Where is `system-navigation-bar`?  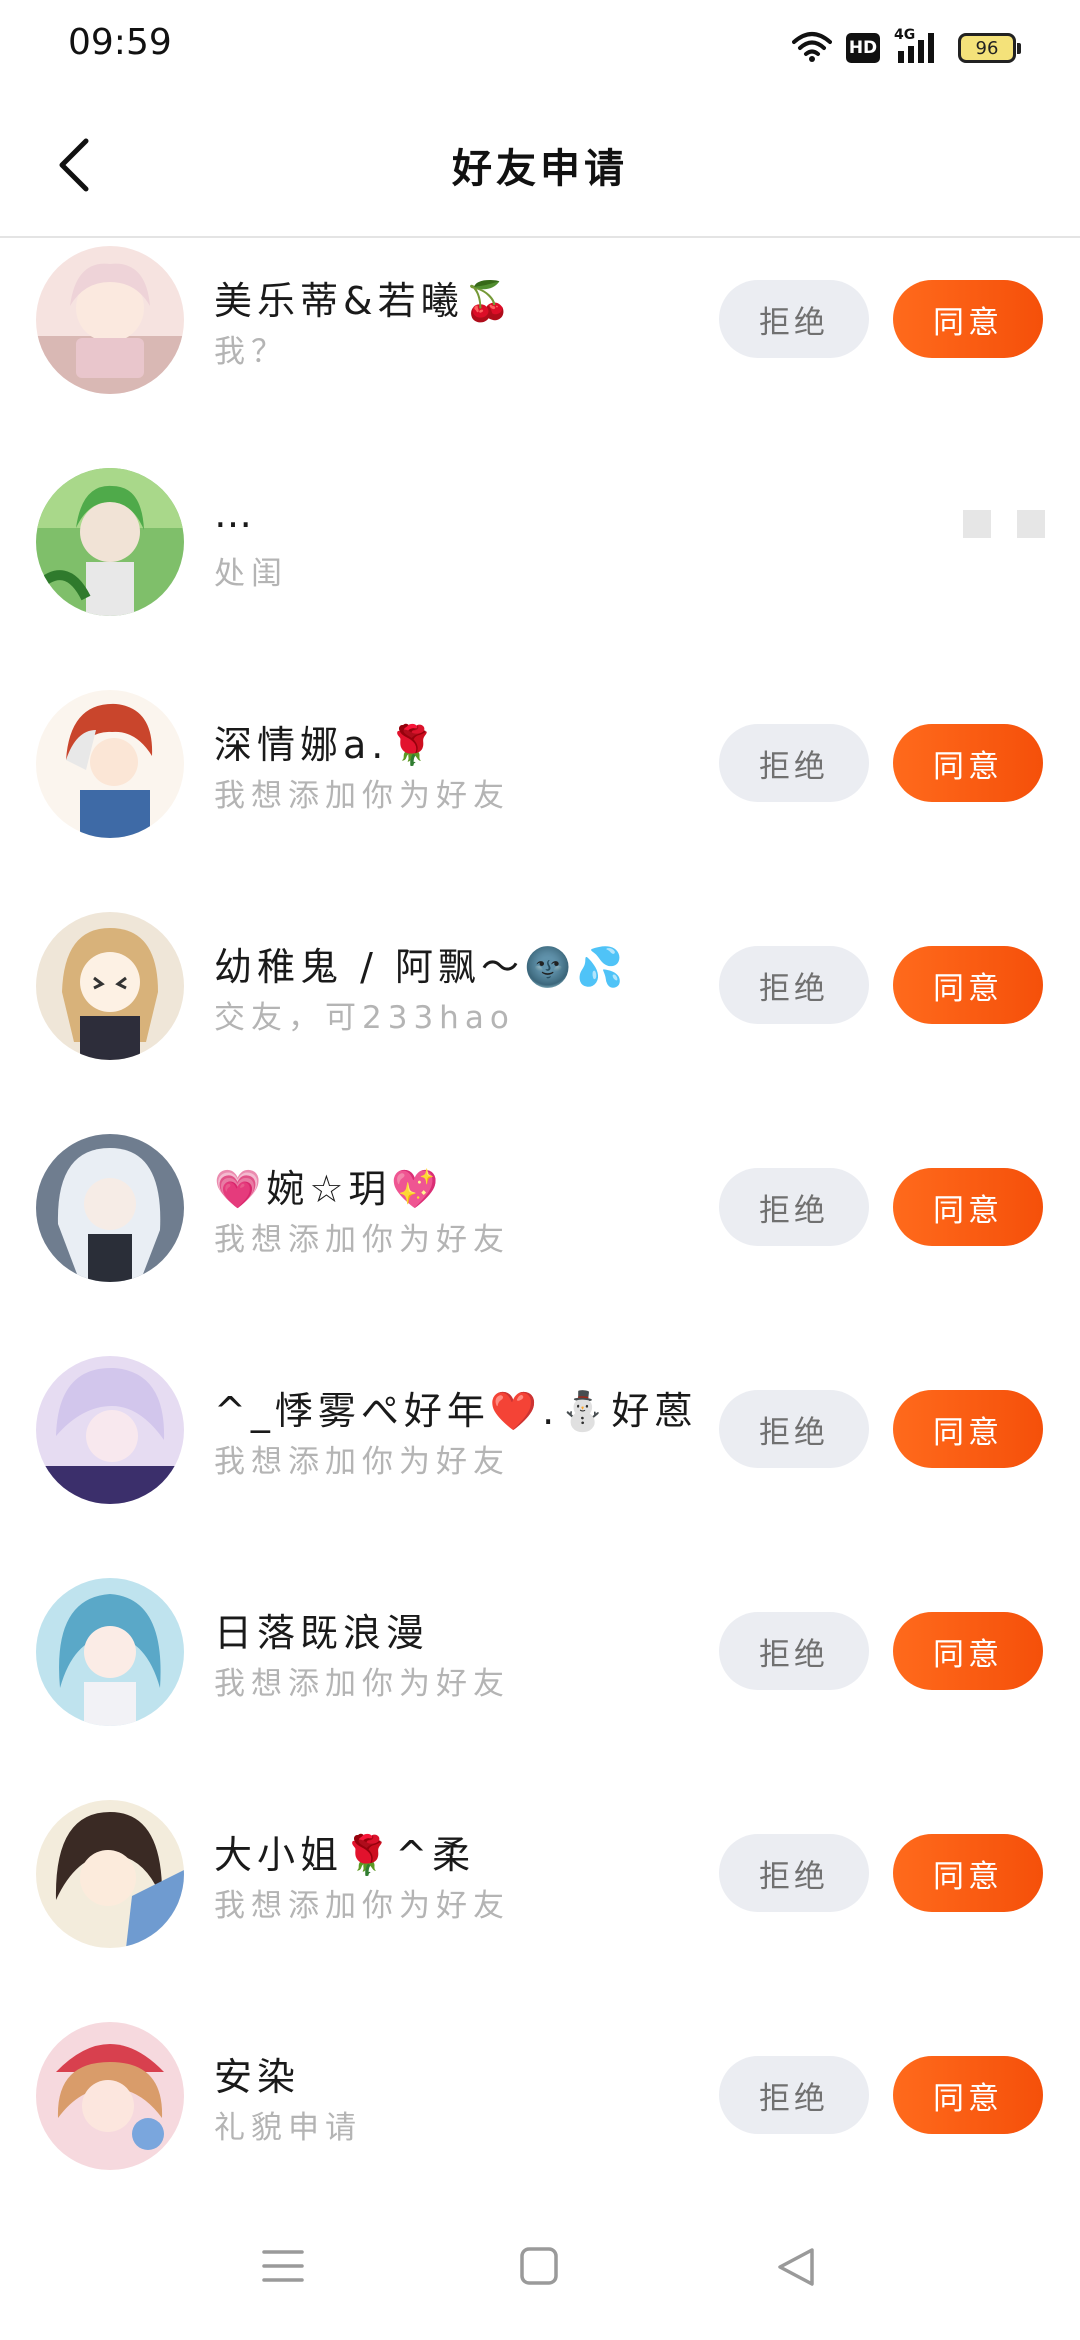 system-navigation-bar is located at coordinates (540, 2270).